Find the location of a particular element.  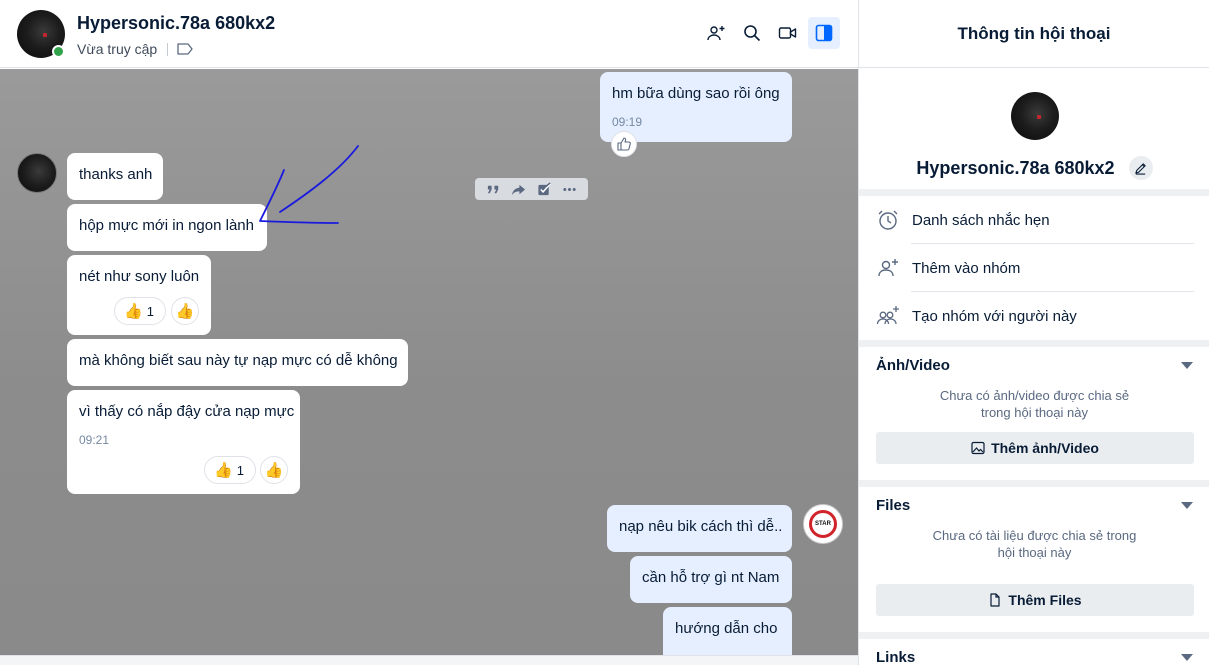

profile-avatar is located at coordinates (1034, 116).